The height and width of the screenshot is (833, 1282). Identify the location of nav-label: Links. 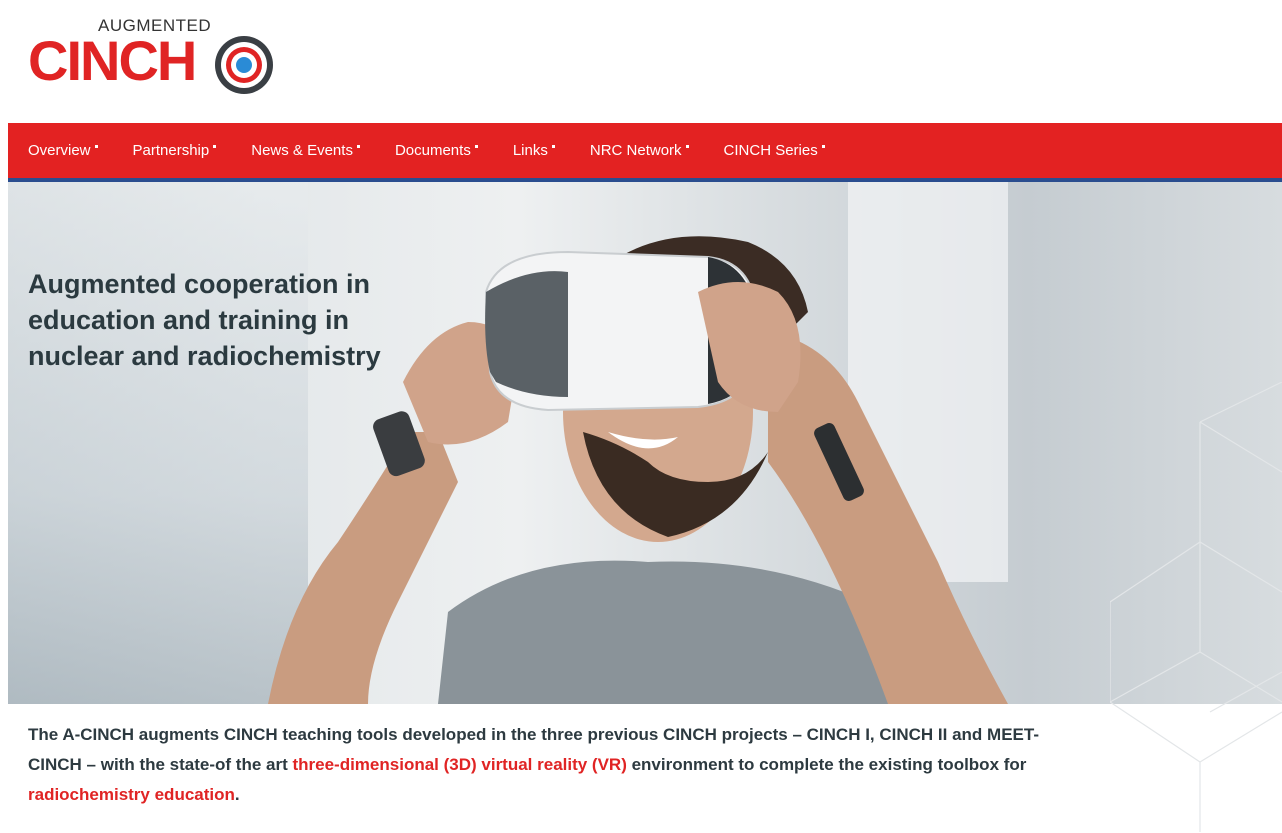
(530, 150).